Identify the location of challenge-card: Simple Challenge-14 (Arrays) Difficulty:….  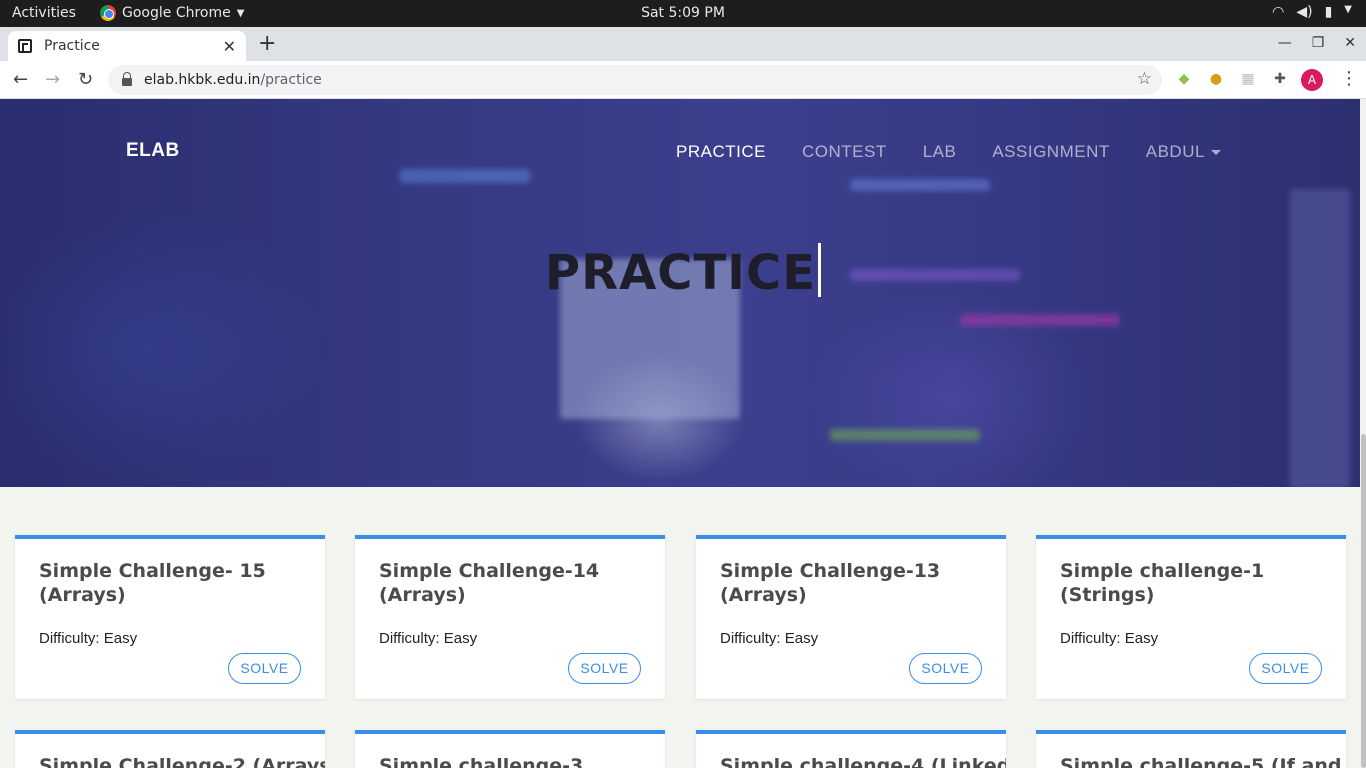
(510, 617).